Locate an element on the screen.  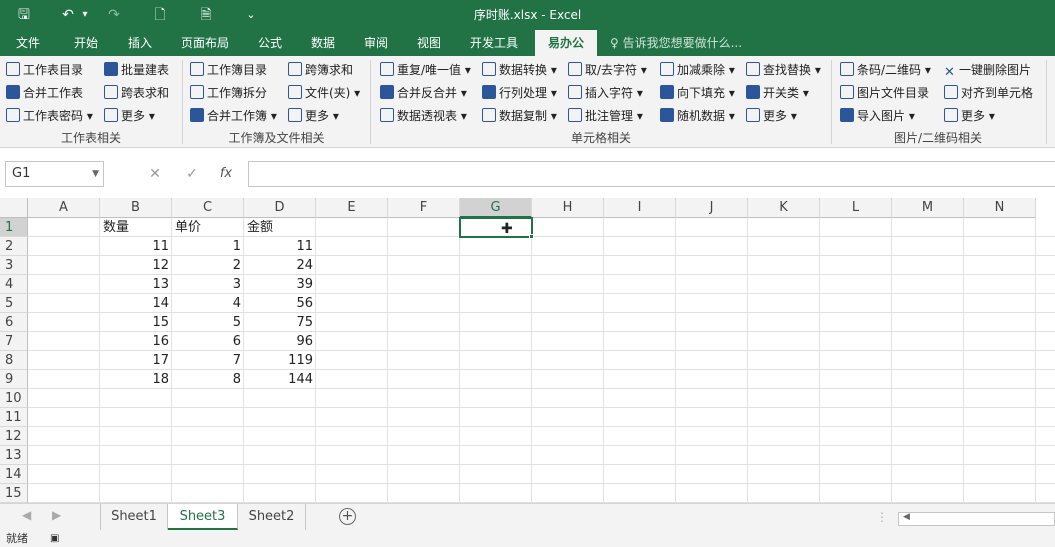
column-header: L is located at coordinates (856, 208).